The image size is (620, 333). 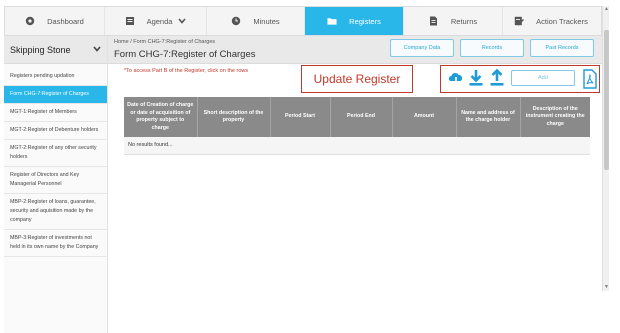 I want to click on nav-action-trackers: Action Trackers, so click(x=551, y=21).